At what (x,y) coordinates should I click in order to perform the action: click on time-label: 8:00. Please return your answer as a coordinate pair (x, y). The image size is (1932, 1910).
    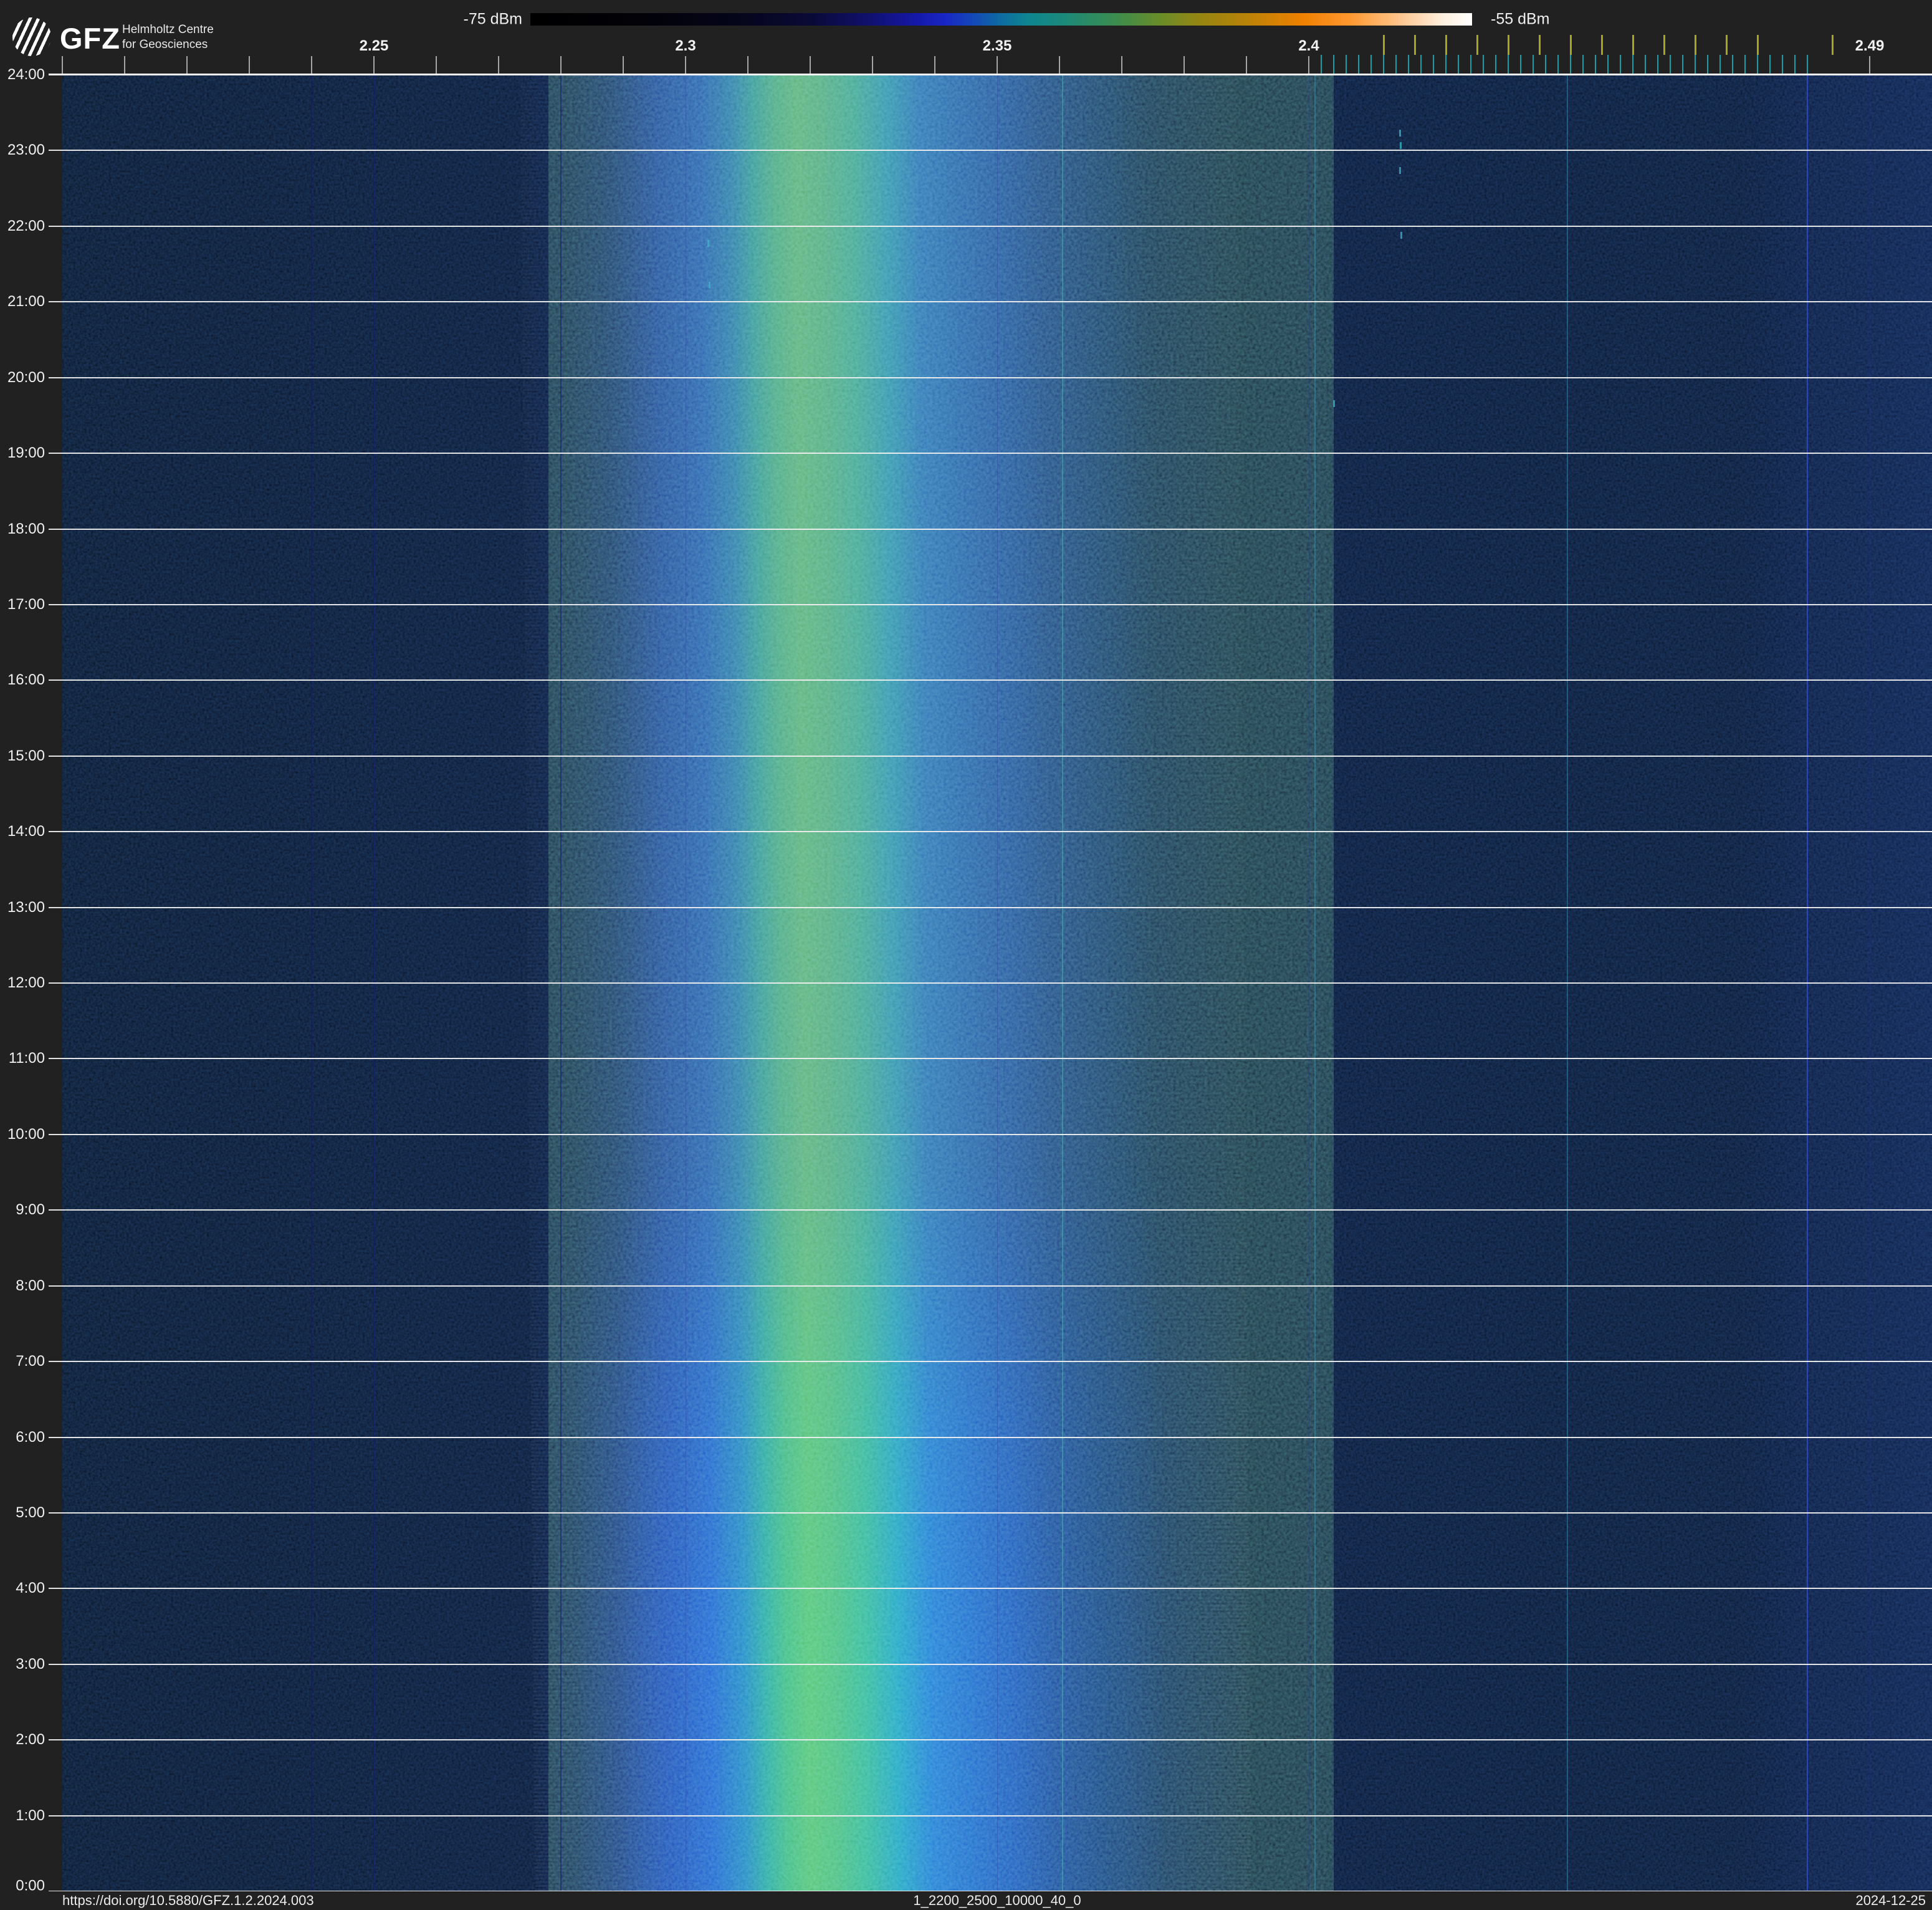
    Looking at the image, I should click on (30, 1285).